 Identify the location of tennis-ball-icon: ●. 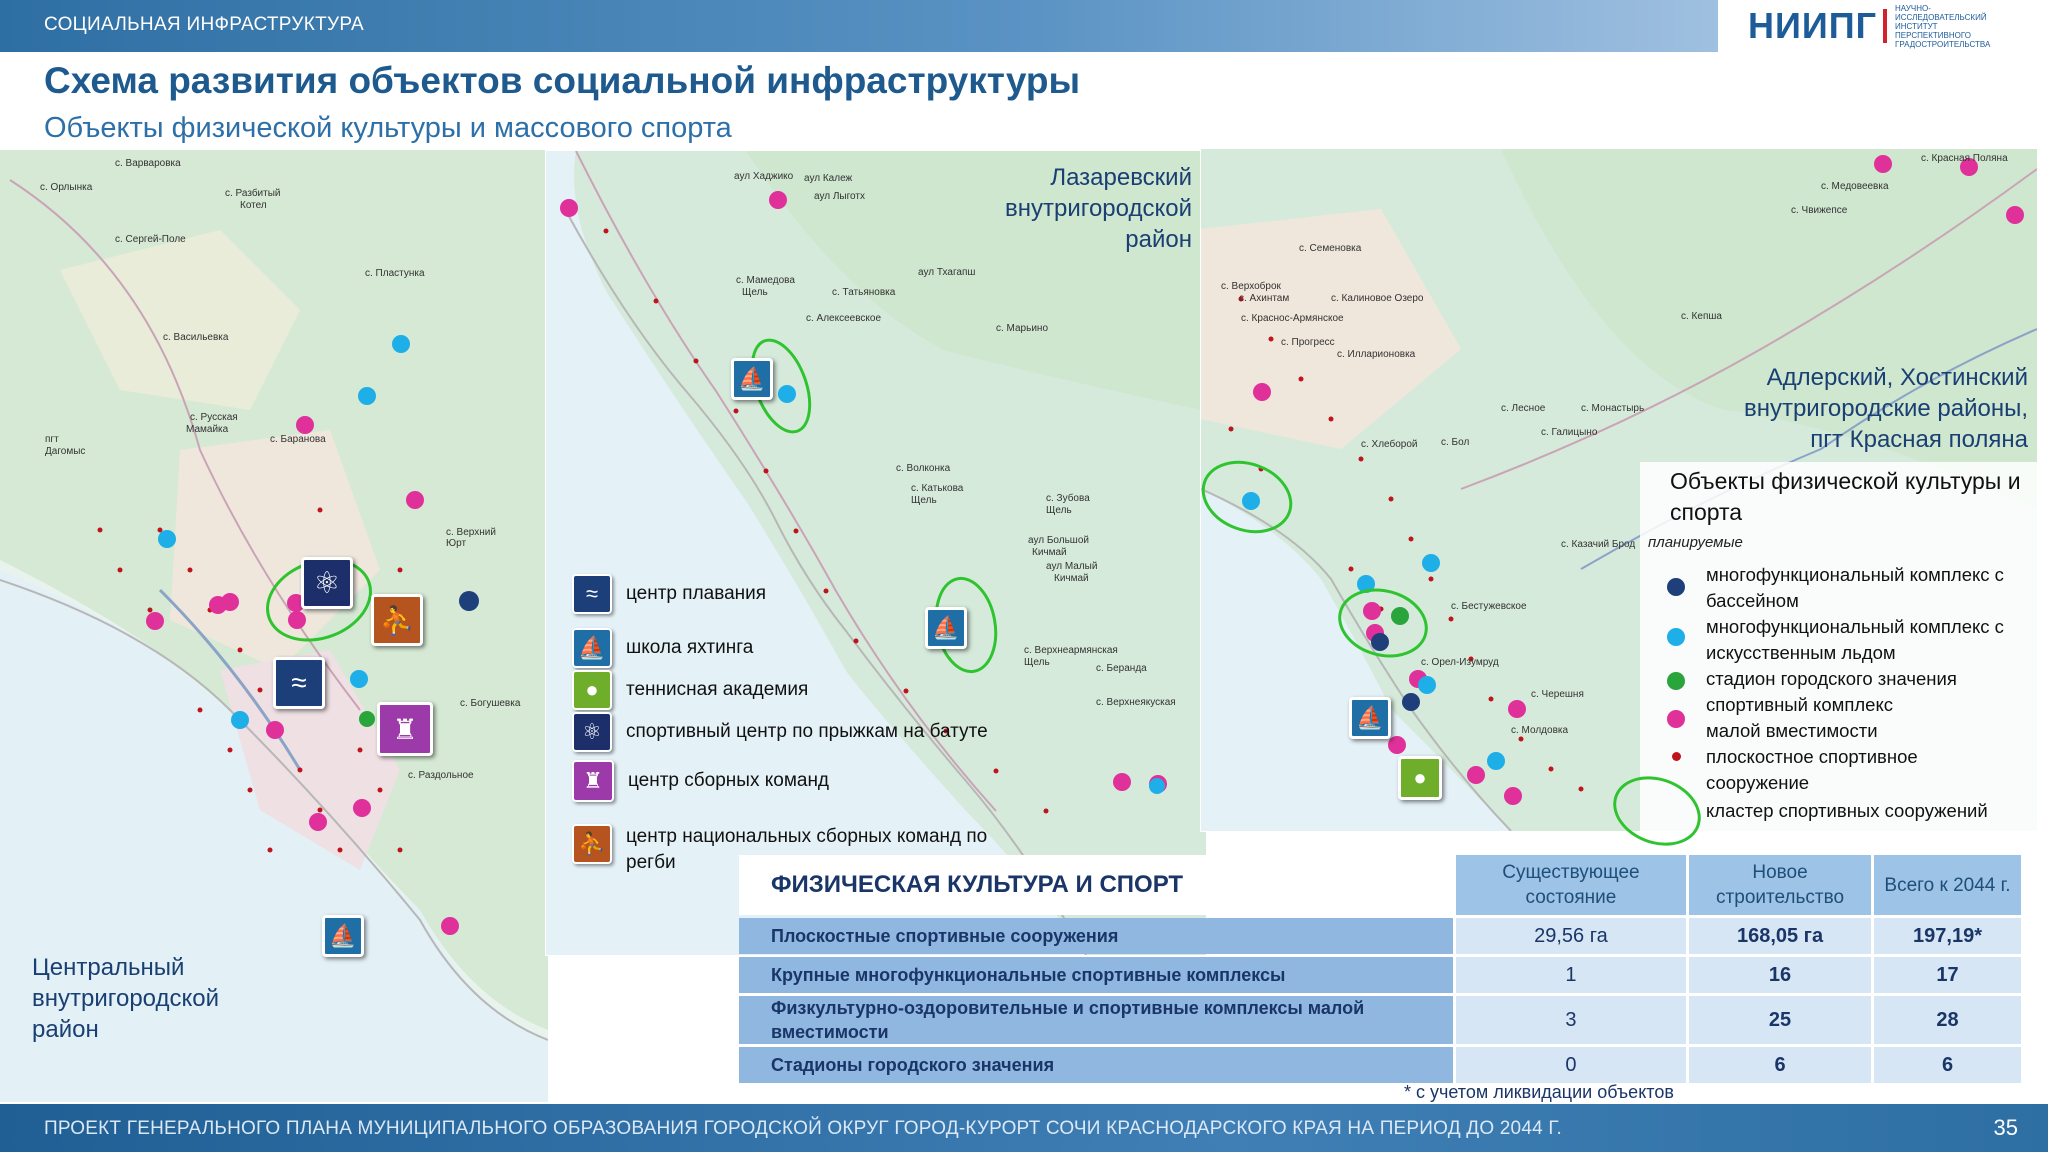
(592, 690).